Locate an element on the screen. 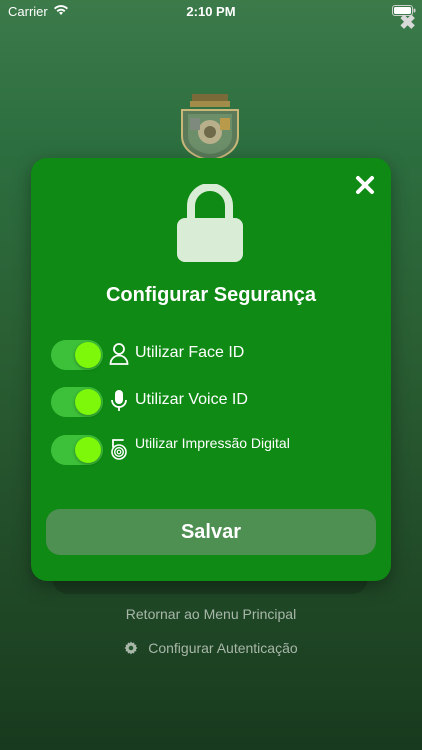  save-button: Salvar is located at coordinates (211, 532).